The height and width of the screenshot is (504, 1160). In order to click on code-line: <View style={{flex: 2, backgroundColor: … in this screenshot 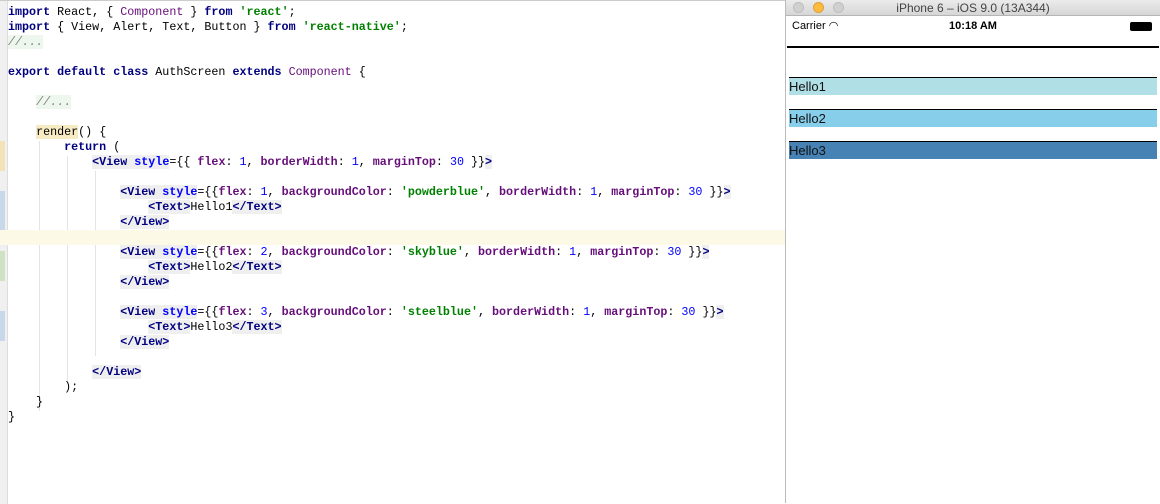, I will do `click(396, 252)`.